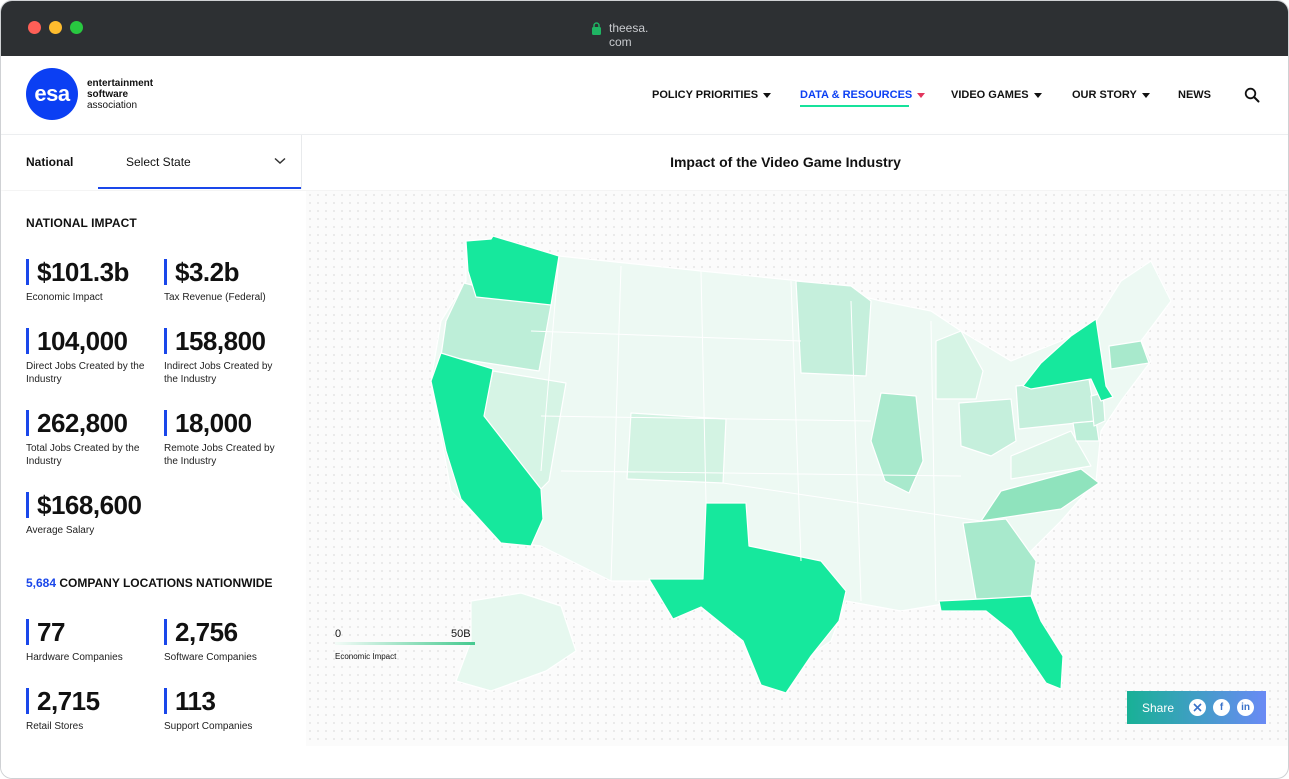 The height and width of the screenshot is (779, 1289). Describe the element at coordinates (1252, 95) in the screenshot. I see `search-icon` at that location.